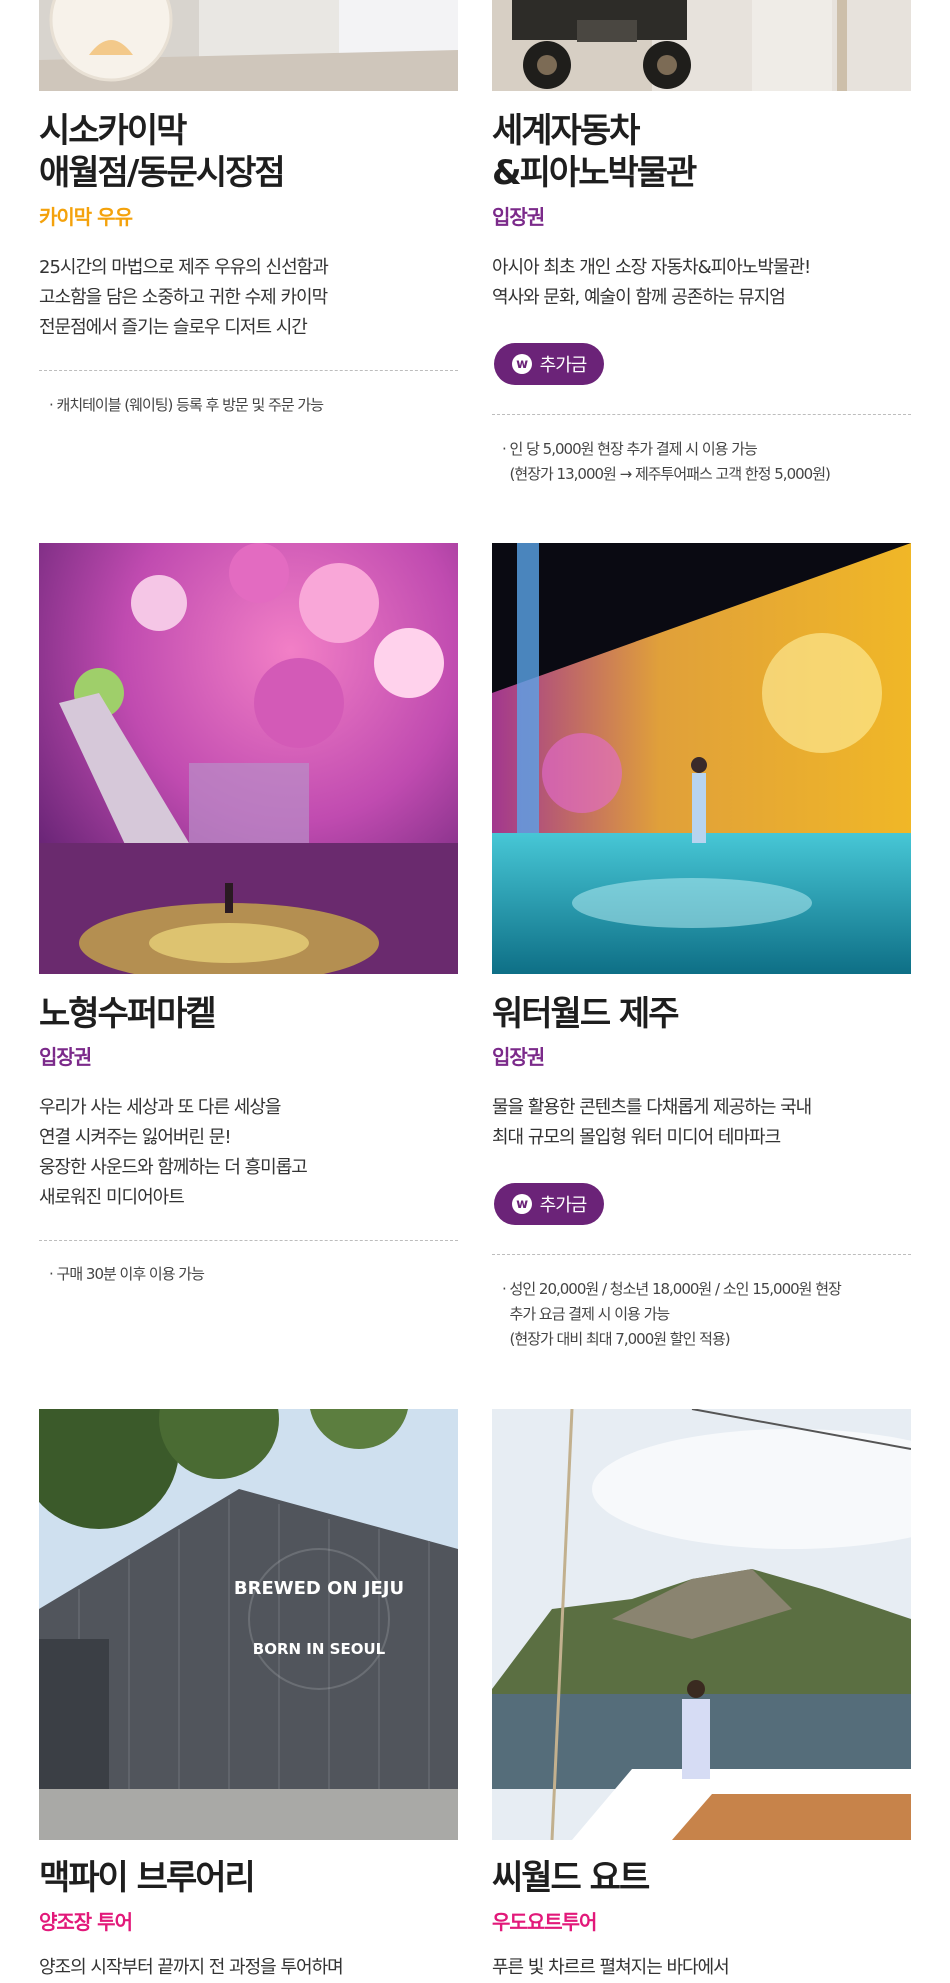 Image resolution: width=950 pixels, height=1983 pixels. I want to click on yacht-island-photo, so click(701, 1624).